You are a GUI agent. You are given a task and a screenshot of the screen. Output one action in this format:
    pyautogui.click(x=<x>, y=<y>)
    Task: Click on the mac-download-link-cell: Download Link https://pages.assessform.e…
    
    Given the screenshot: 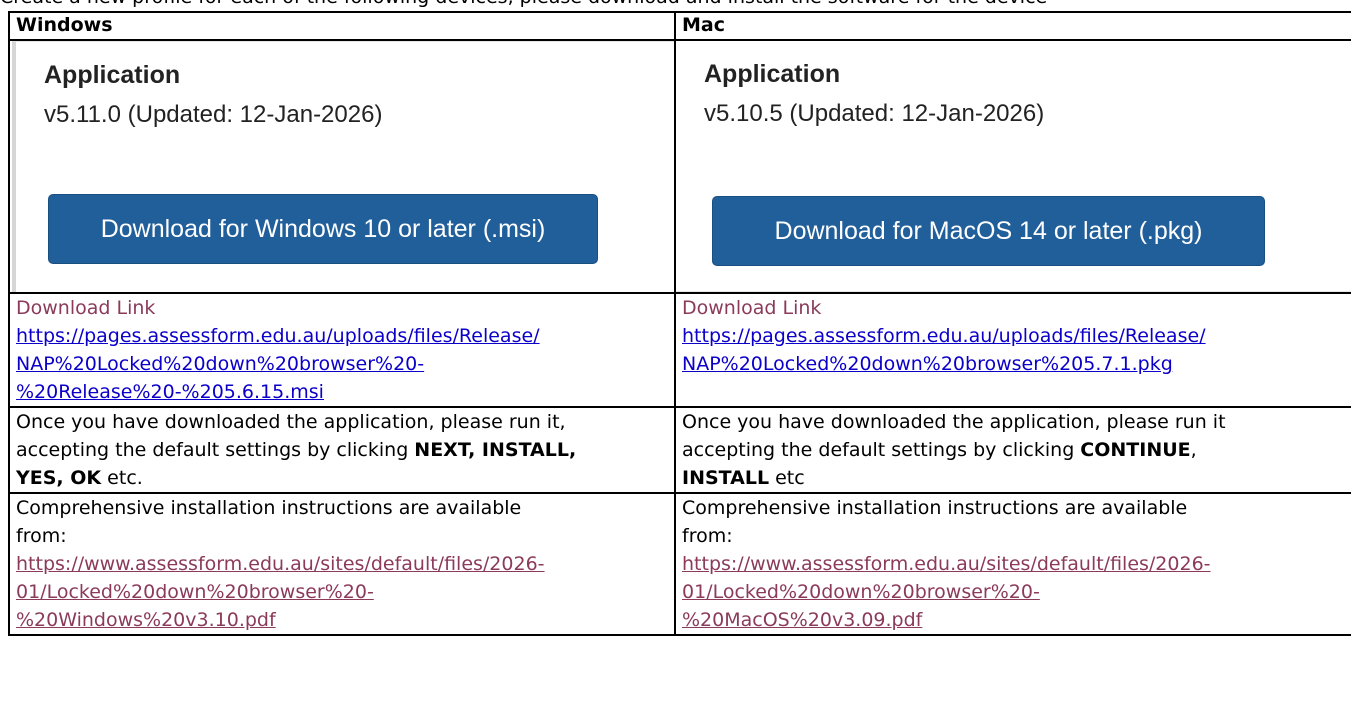 What is the action you would take?
    pyautogui.click(x=1012, y=350)
    